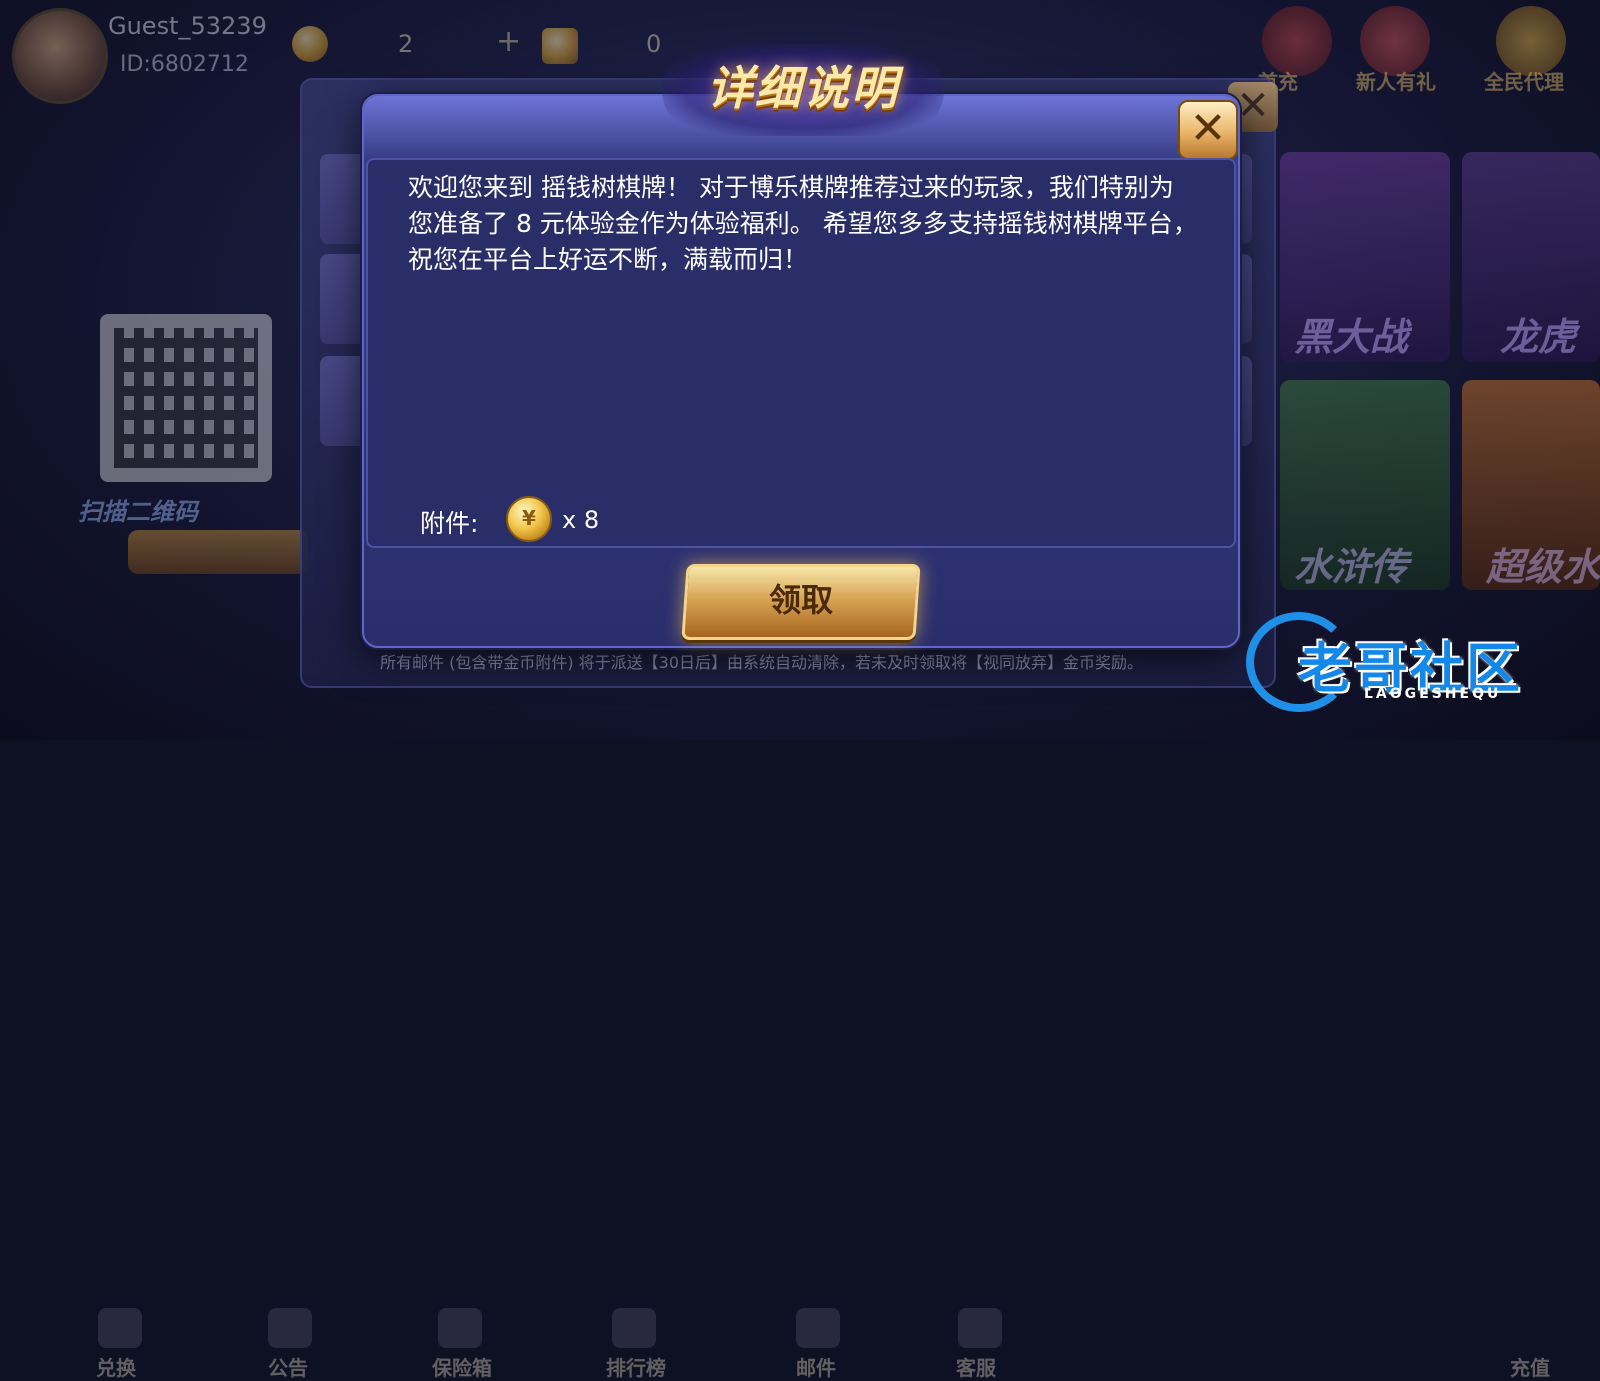 The width and height of the screenshot is (1600, 1381). Describe the element at coordinates (460, 1328) in the screenshot. I see `safe-icon` at that location.